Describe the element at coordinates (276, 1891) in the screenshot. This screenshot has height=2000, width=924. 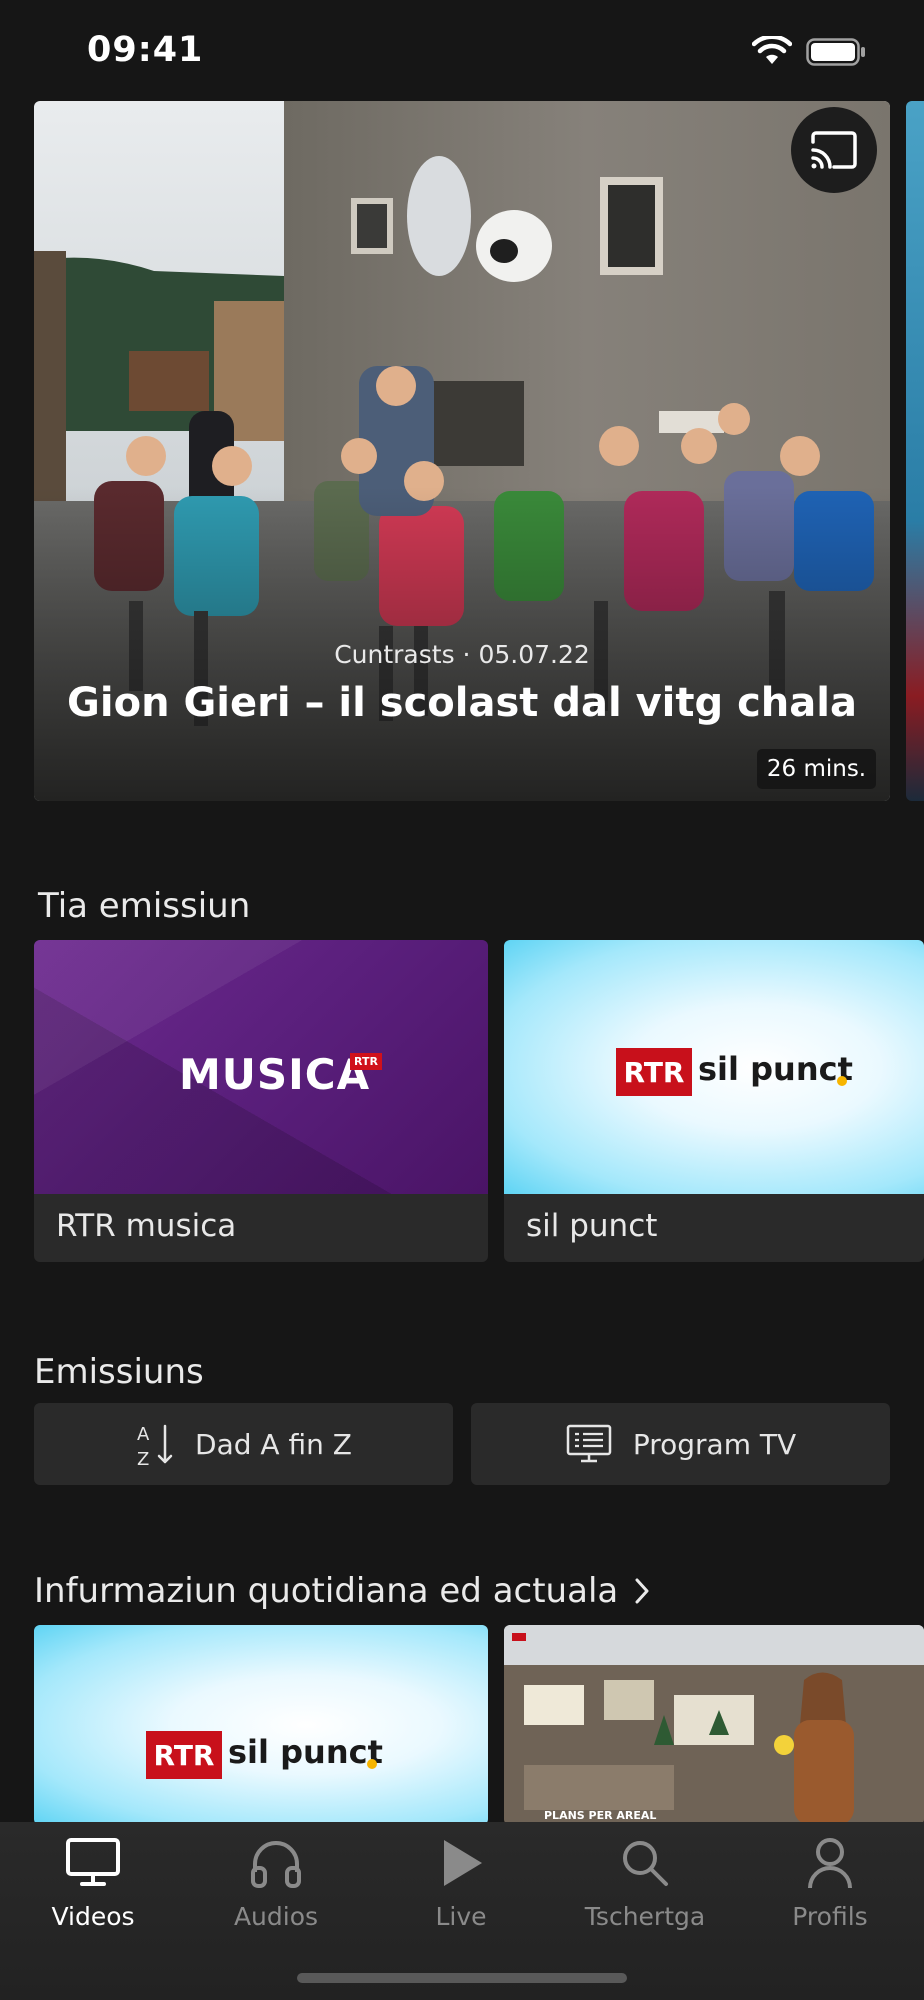
I see `tab-audios: Audios` at that location.